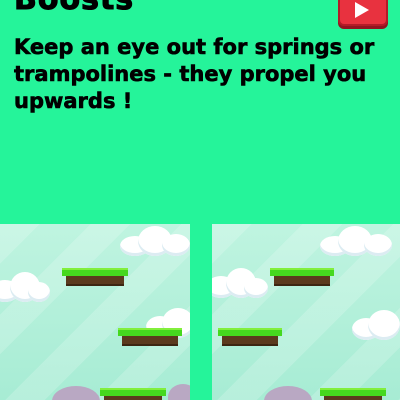 This screenshot has width=400, height=400. I want to click on next-button, so click(363, 13).